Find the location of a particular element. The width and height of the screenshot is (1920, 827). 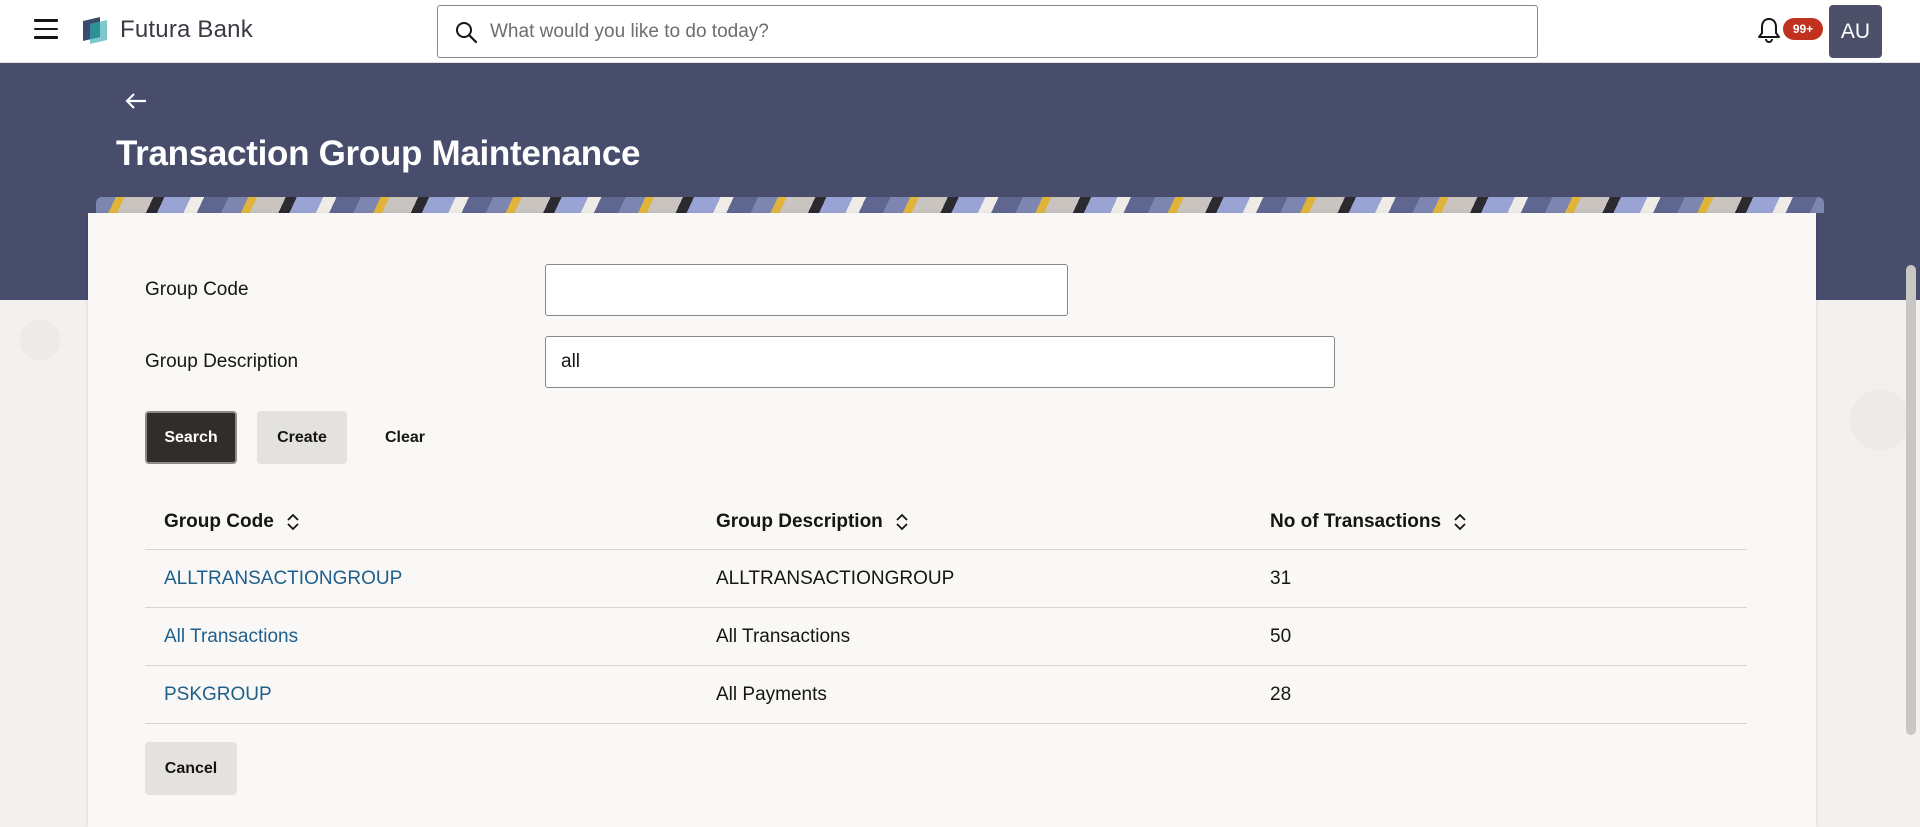

table-row: PSKGROUP All Payments 28 is located at coordinates (946, 695).